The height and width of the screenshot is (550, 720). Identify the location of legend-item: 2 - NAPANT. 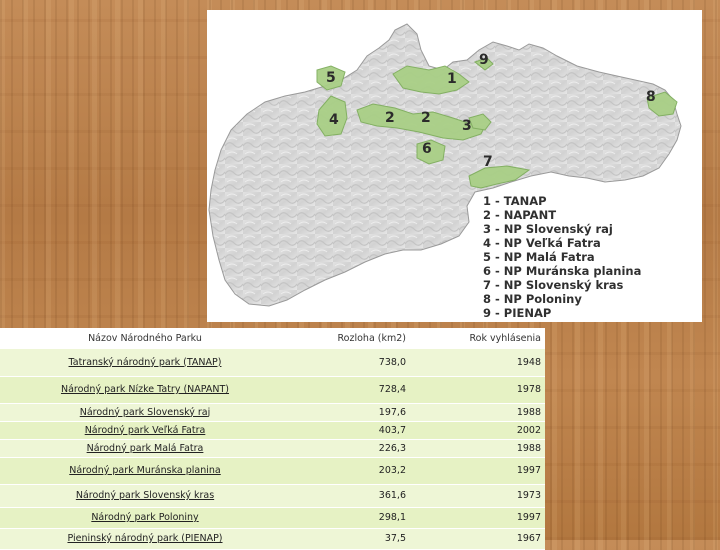
(519, 215).